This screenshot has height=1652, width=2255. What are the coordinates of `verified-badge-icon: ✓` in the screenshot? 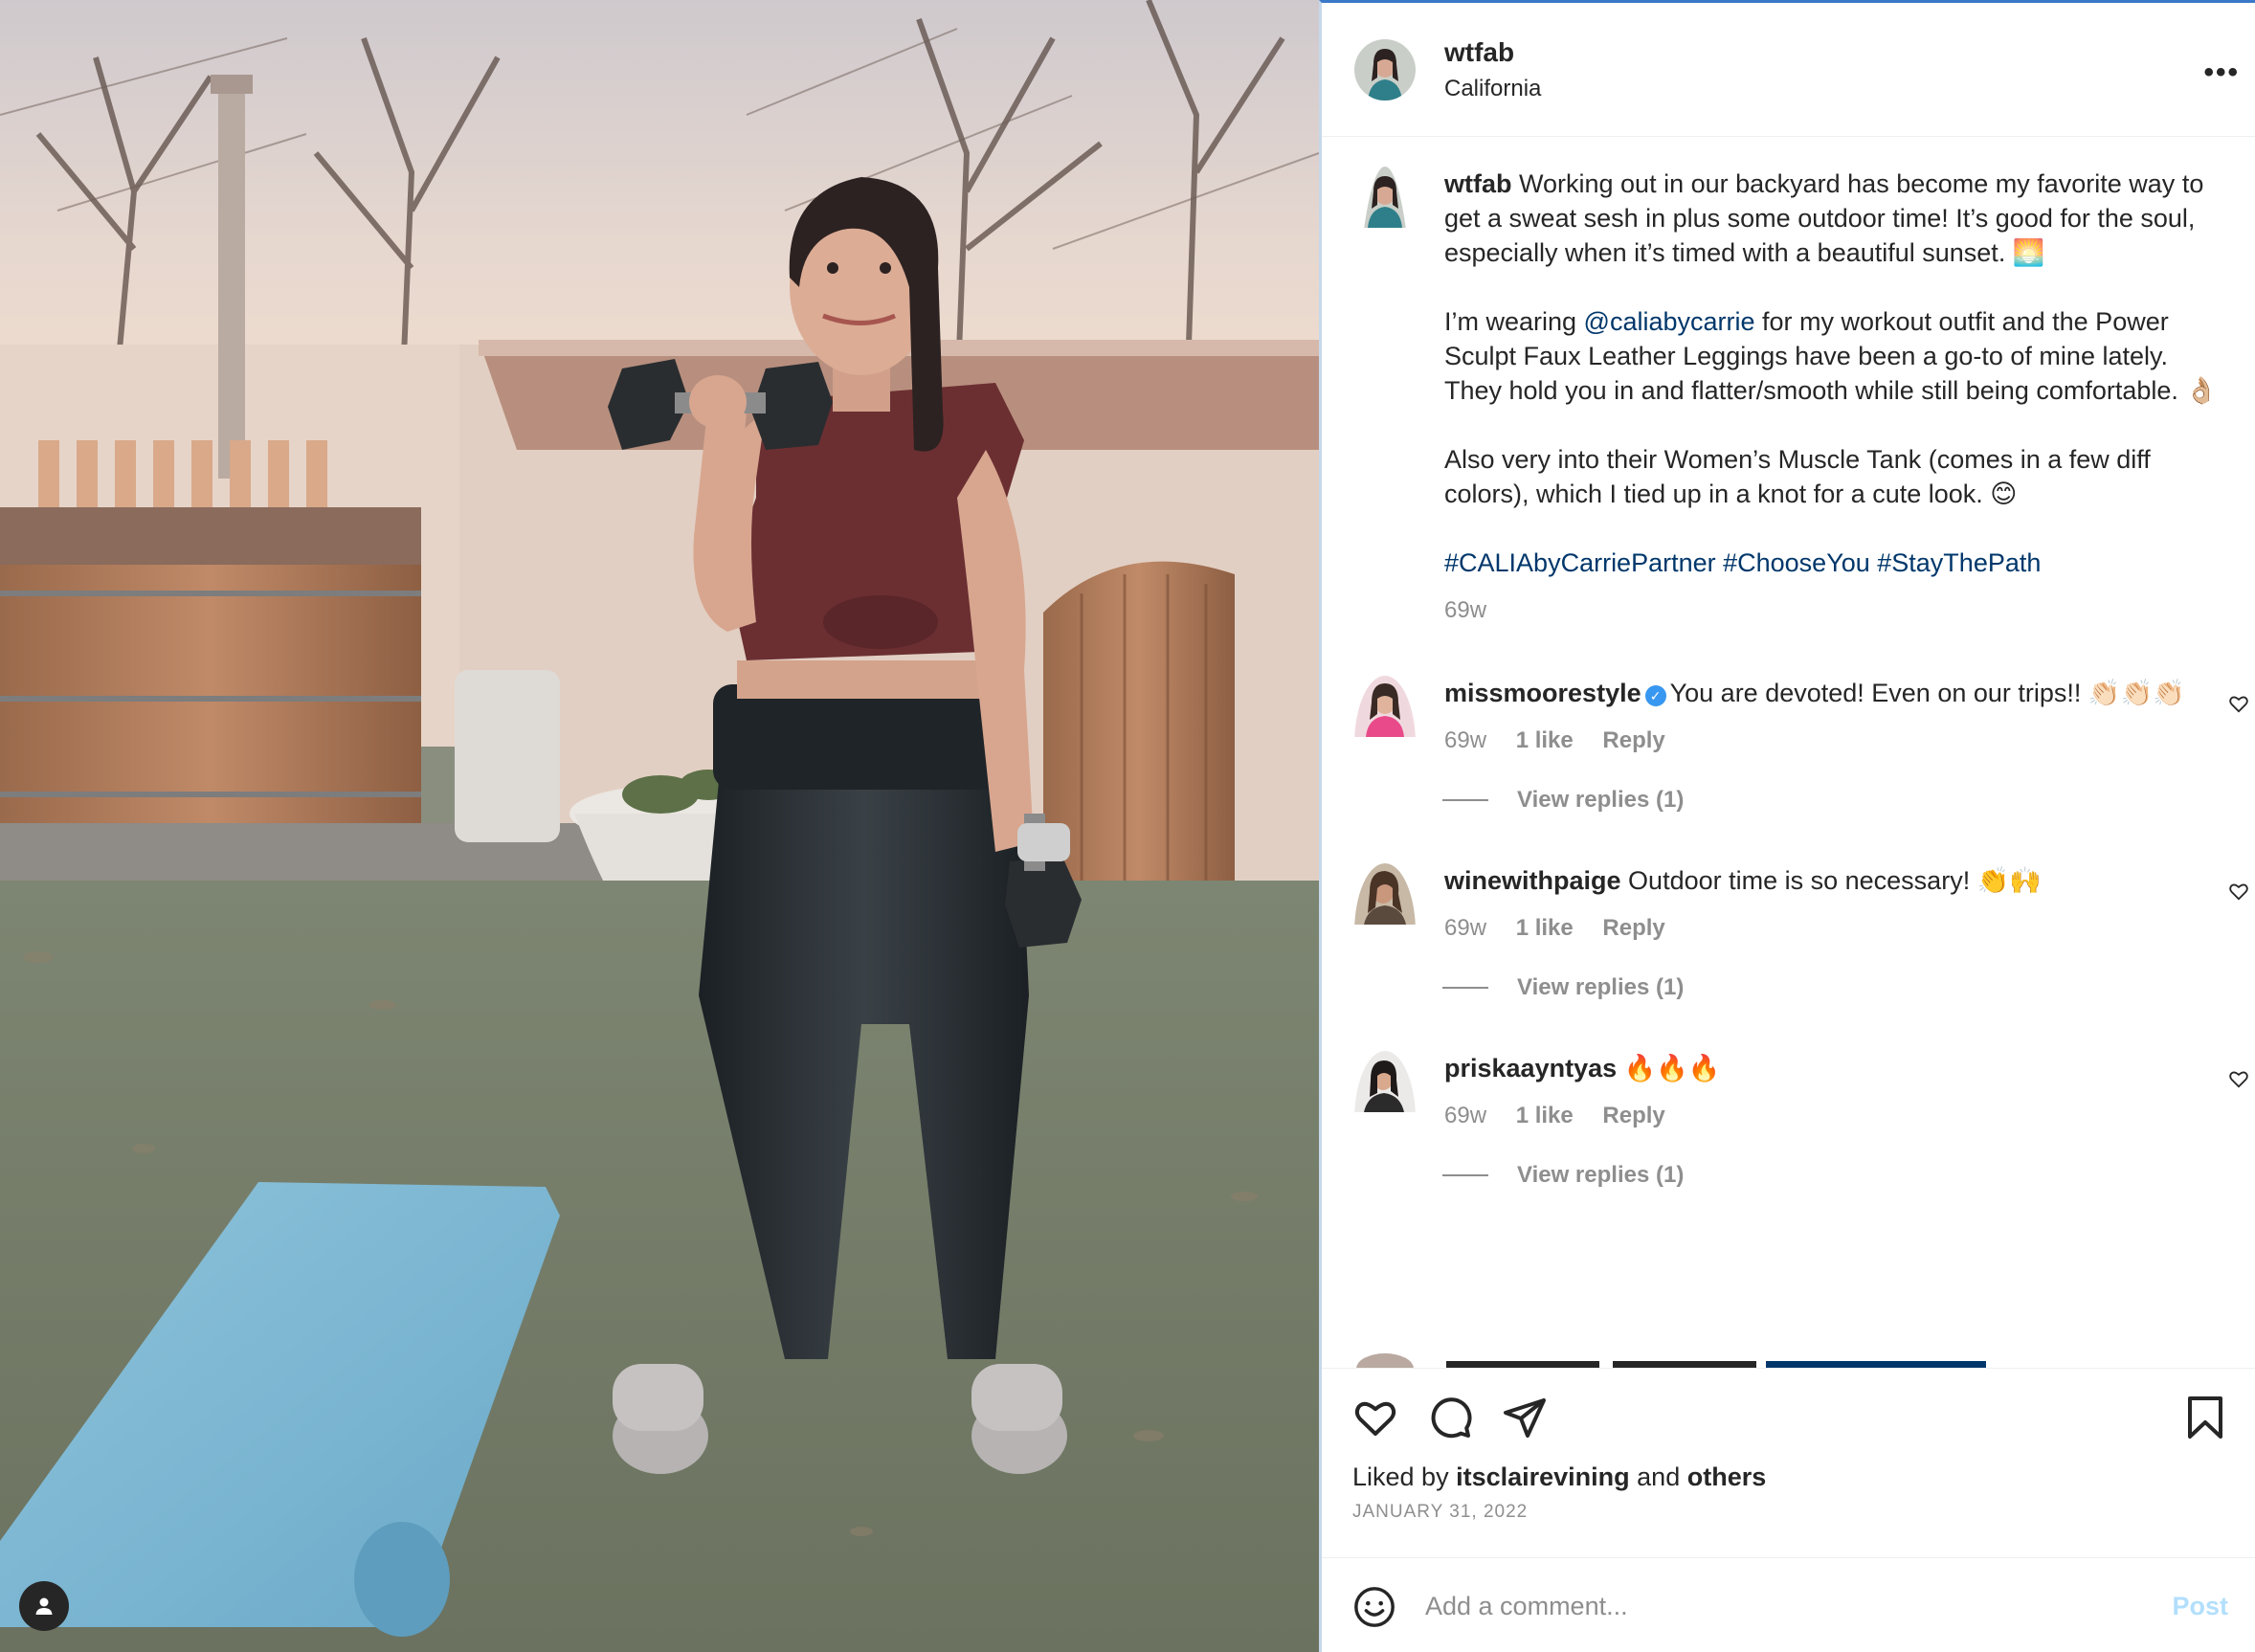 It's located at (1655, 695).